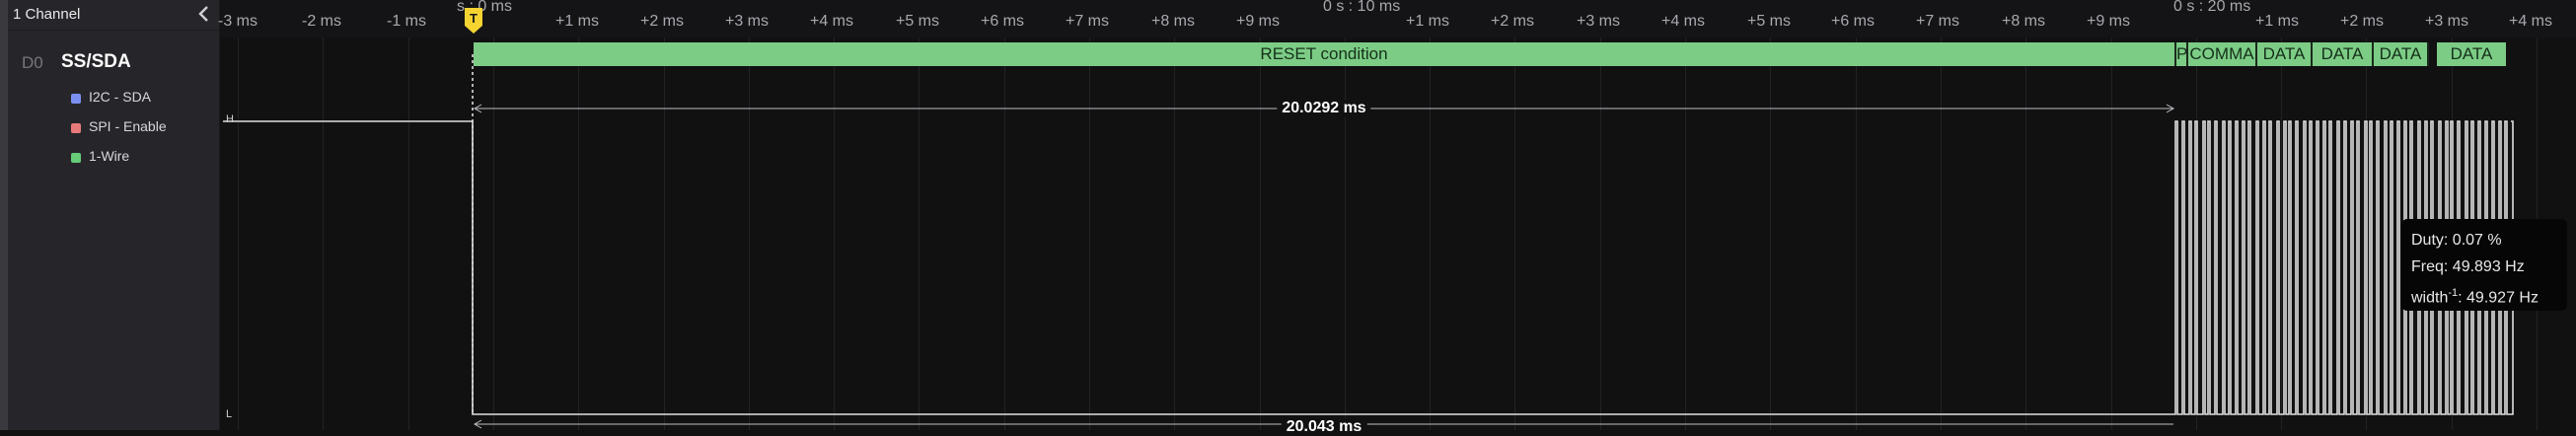 This screenshot has width=2576, height=436. What do you see at coordinates (2456, 241) in the screenshot?
I see `tooltip-duty: Duty: 0.07 %` at bounding box center [2456, 241].